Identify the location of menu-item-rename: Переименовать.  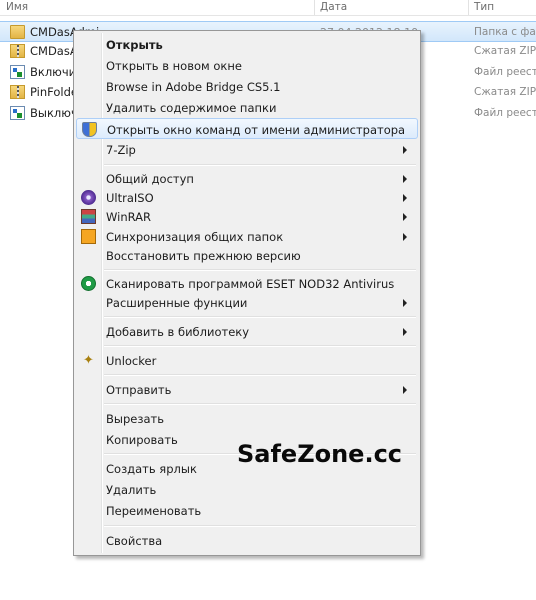
(247, 510).